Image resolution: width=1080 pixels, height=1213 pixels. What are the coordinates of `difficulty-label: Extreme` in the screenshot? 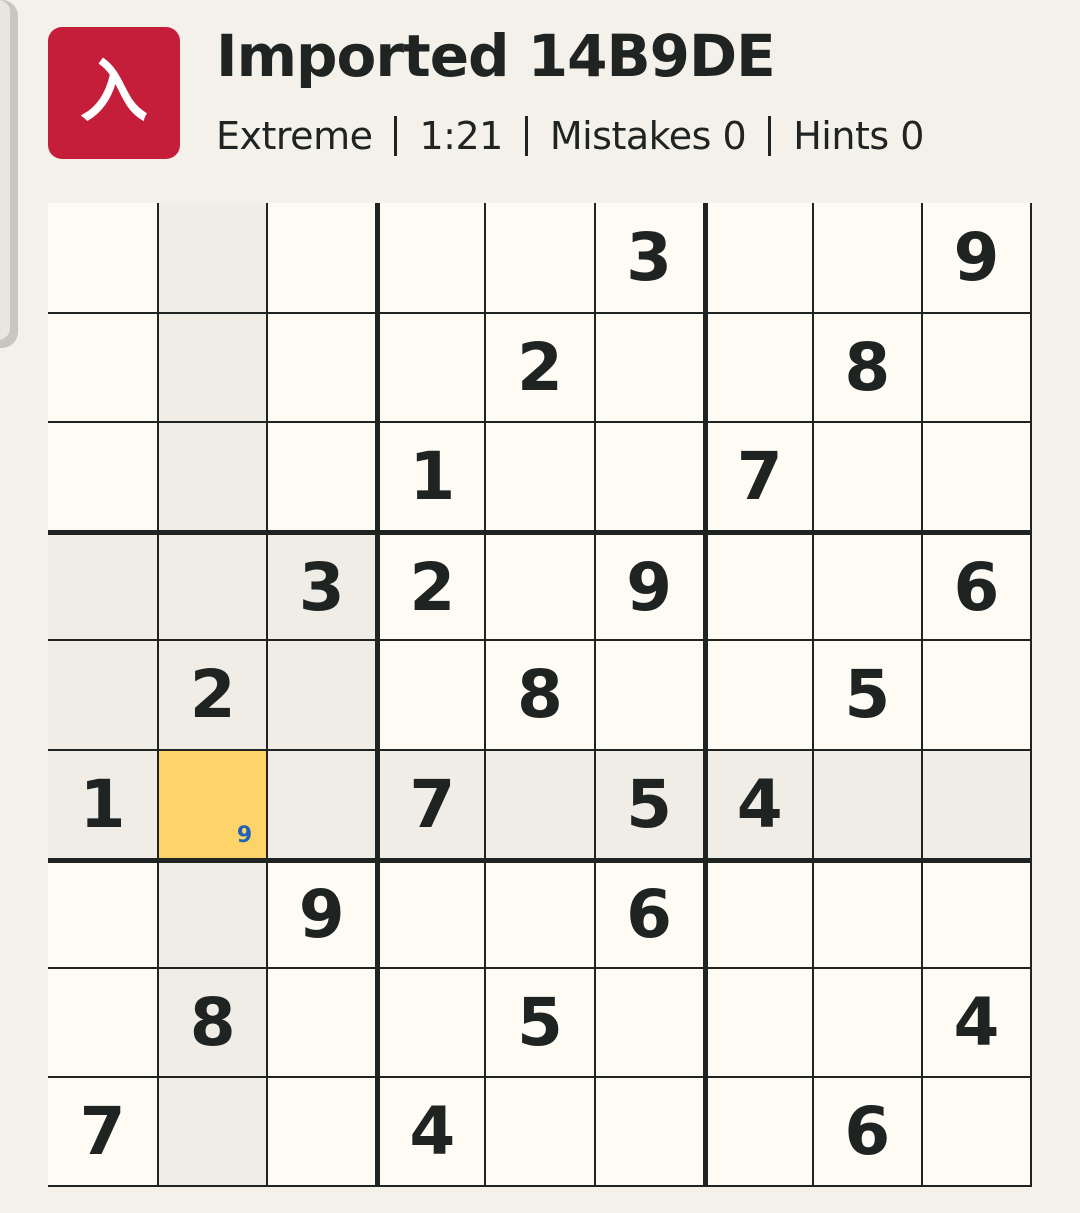 It's located at (294, 136).